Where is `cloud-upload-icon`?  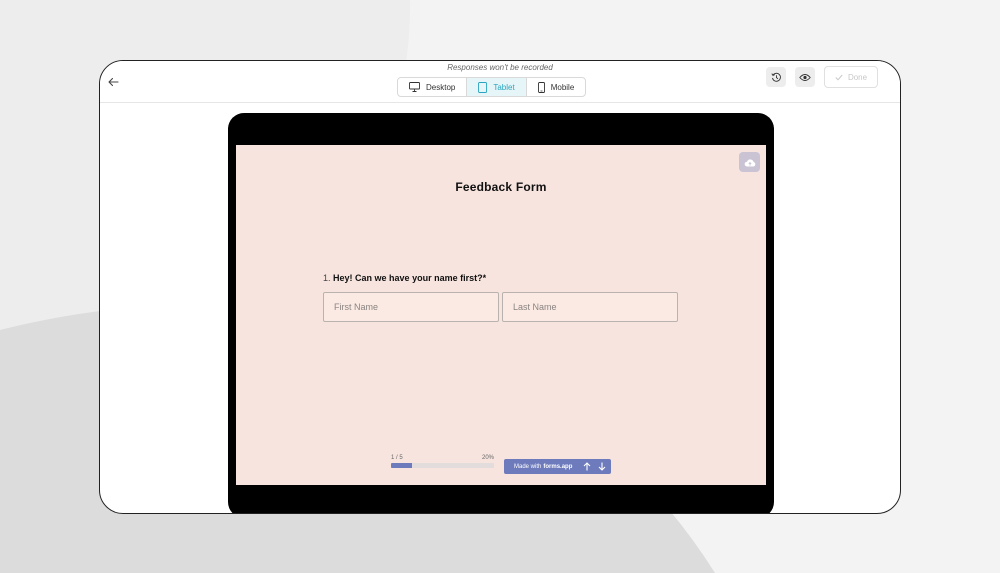
cloud-upload-icon is located at coordinates (749, 162).